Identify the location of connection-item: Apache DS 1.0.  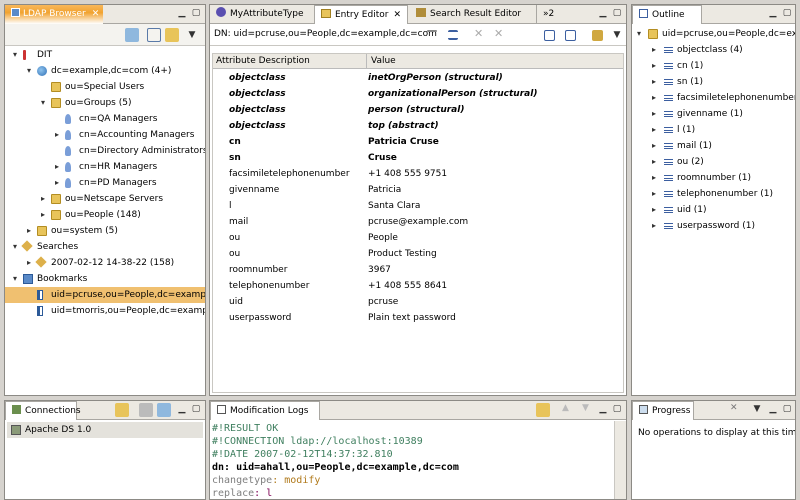
(105, 430).